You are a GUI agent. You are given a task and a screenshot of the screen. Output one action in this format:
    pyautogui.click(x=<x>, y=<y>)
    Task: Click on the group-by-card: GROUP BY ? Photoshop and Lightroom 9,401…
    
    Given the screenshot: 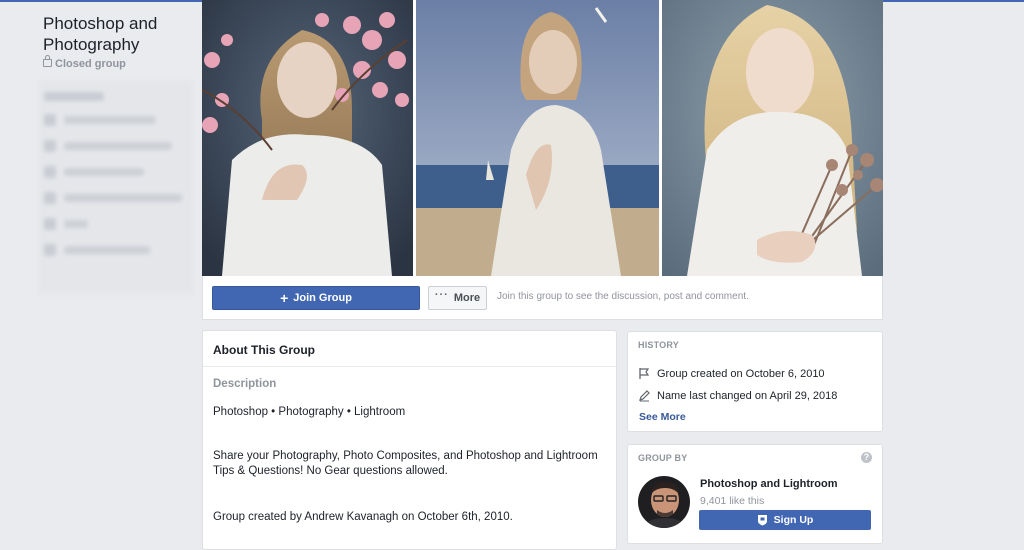 What is the action you would take?
    pyautogui.click(x=755, y=494)
    